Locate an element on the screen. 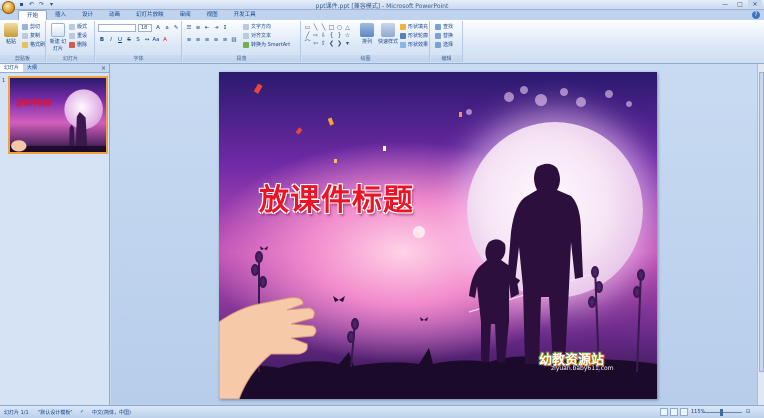 The width and height of the screenshot is (764, 418). brace-shape-icon: { is located at coordinates (331, 35).